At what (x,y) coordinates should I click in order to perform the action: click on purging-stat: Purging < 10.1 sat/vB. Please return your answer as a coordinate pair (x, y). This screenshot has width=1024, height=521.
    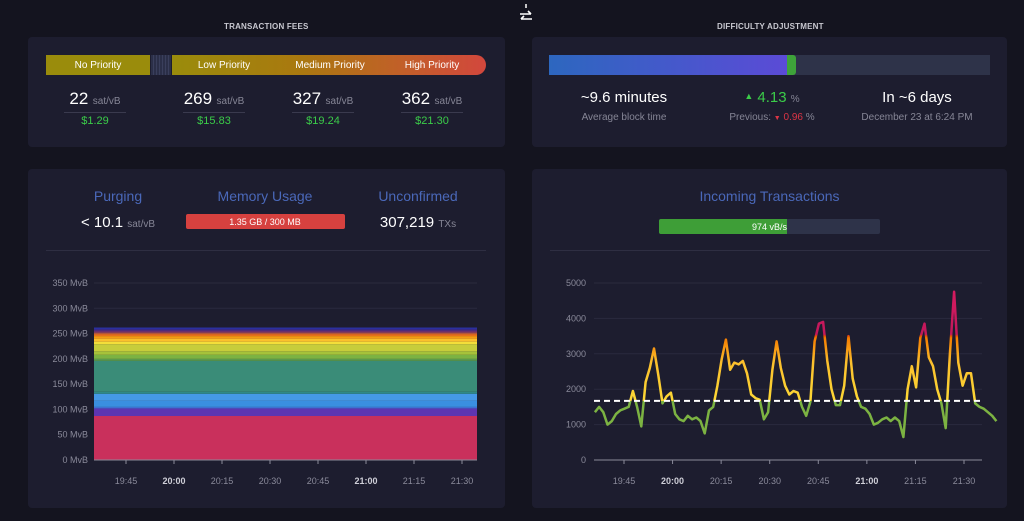
    Looking at the image, I should click on (118, 209).